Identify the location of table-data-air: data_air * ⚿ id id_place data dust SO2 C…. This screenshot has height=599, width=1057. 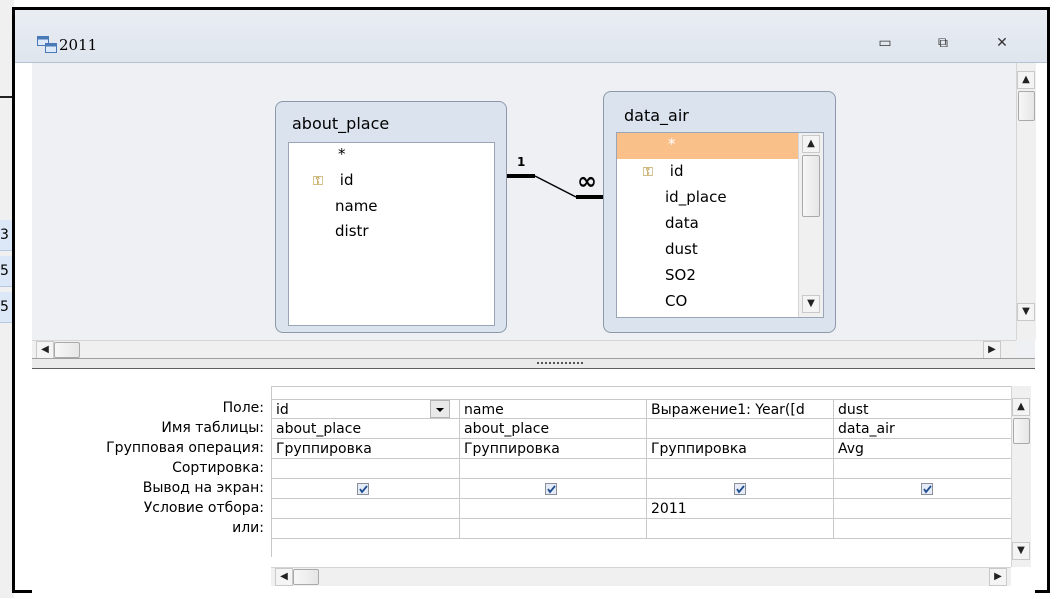
(719, 212).